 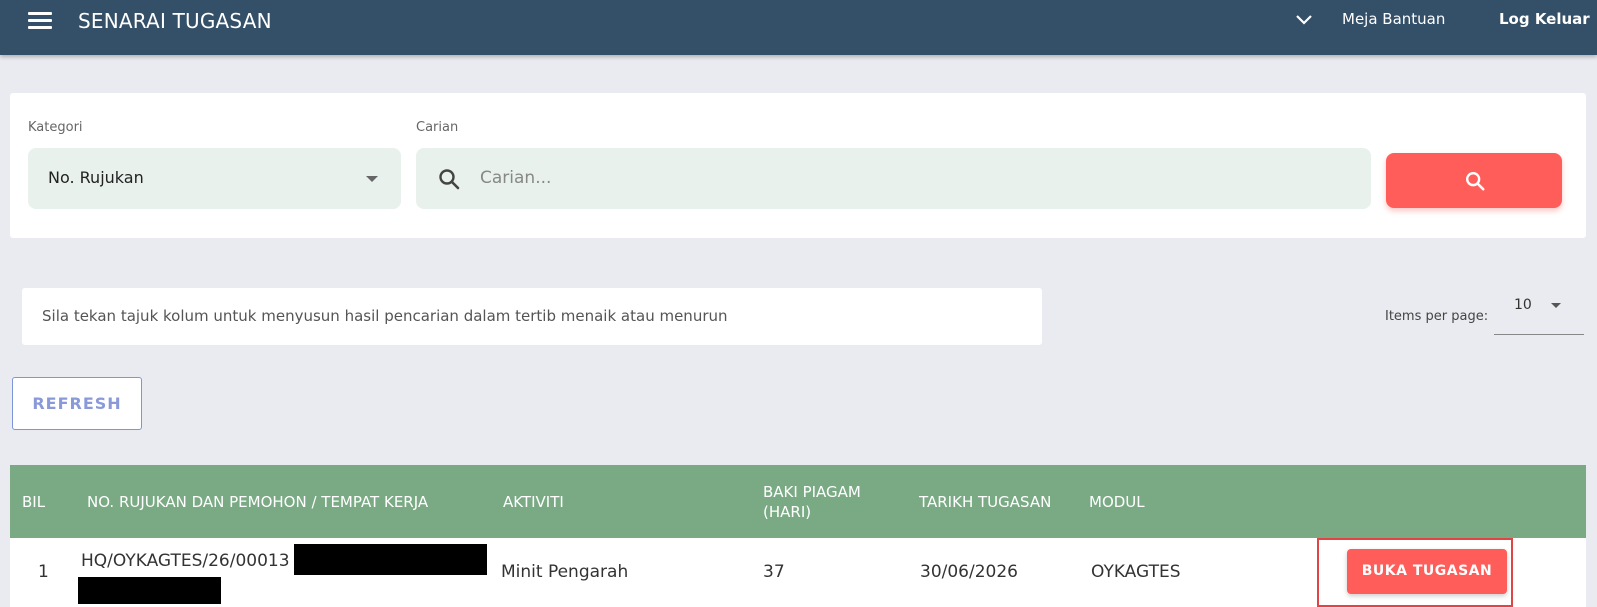 What do you see at coordinates (175, 21) in the screenshot?
I see `page-title: SENARAI TUGASAN` at bounding box center [175, 21].